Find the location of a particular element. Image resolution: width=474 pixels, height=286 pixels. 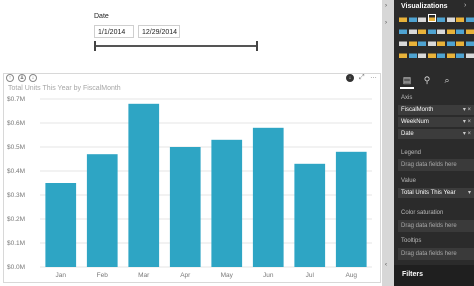

start-date-input: 1/1/2014 is located at coordinates (114, 31).